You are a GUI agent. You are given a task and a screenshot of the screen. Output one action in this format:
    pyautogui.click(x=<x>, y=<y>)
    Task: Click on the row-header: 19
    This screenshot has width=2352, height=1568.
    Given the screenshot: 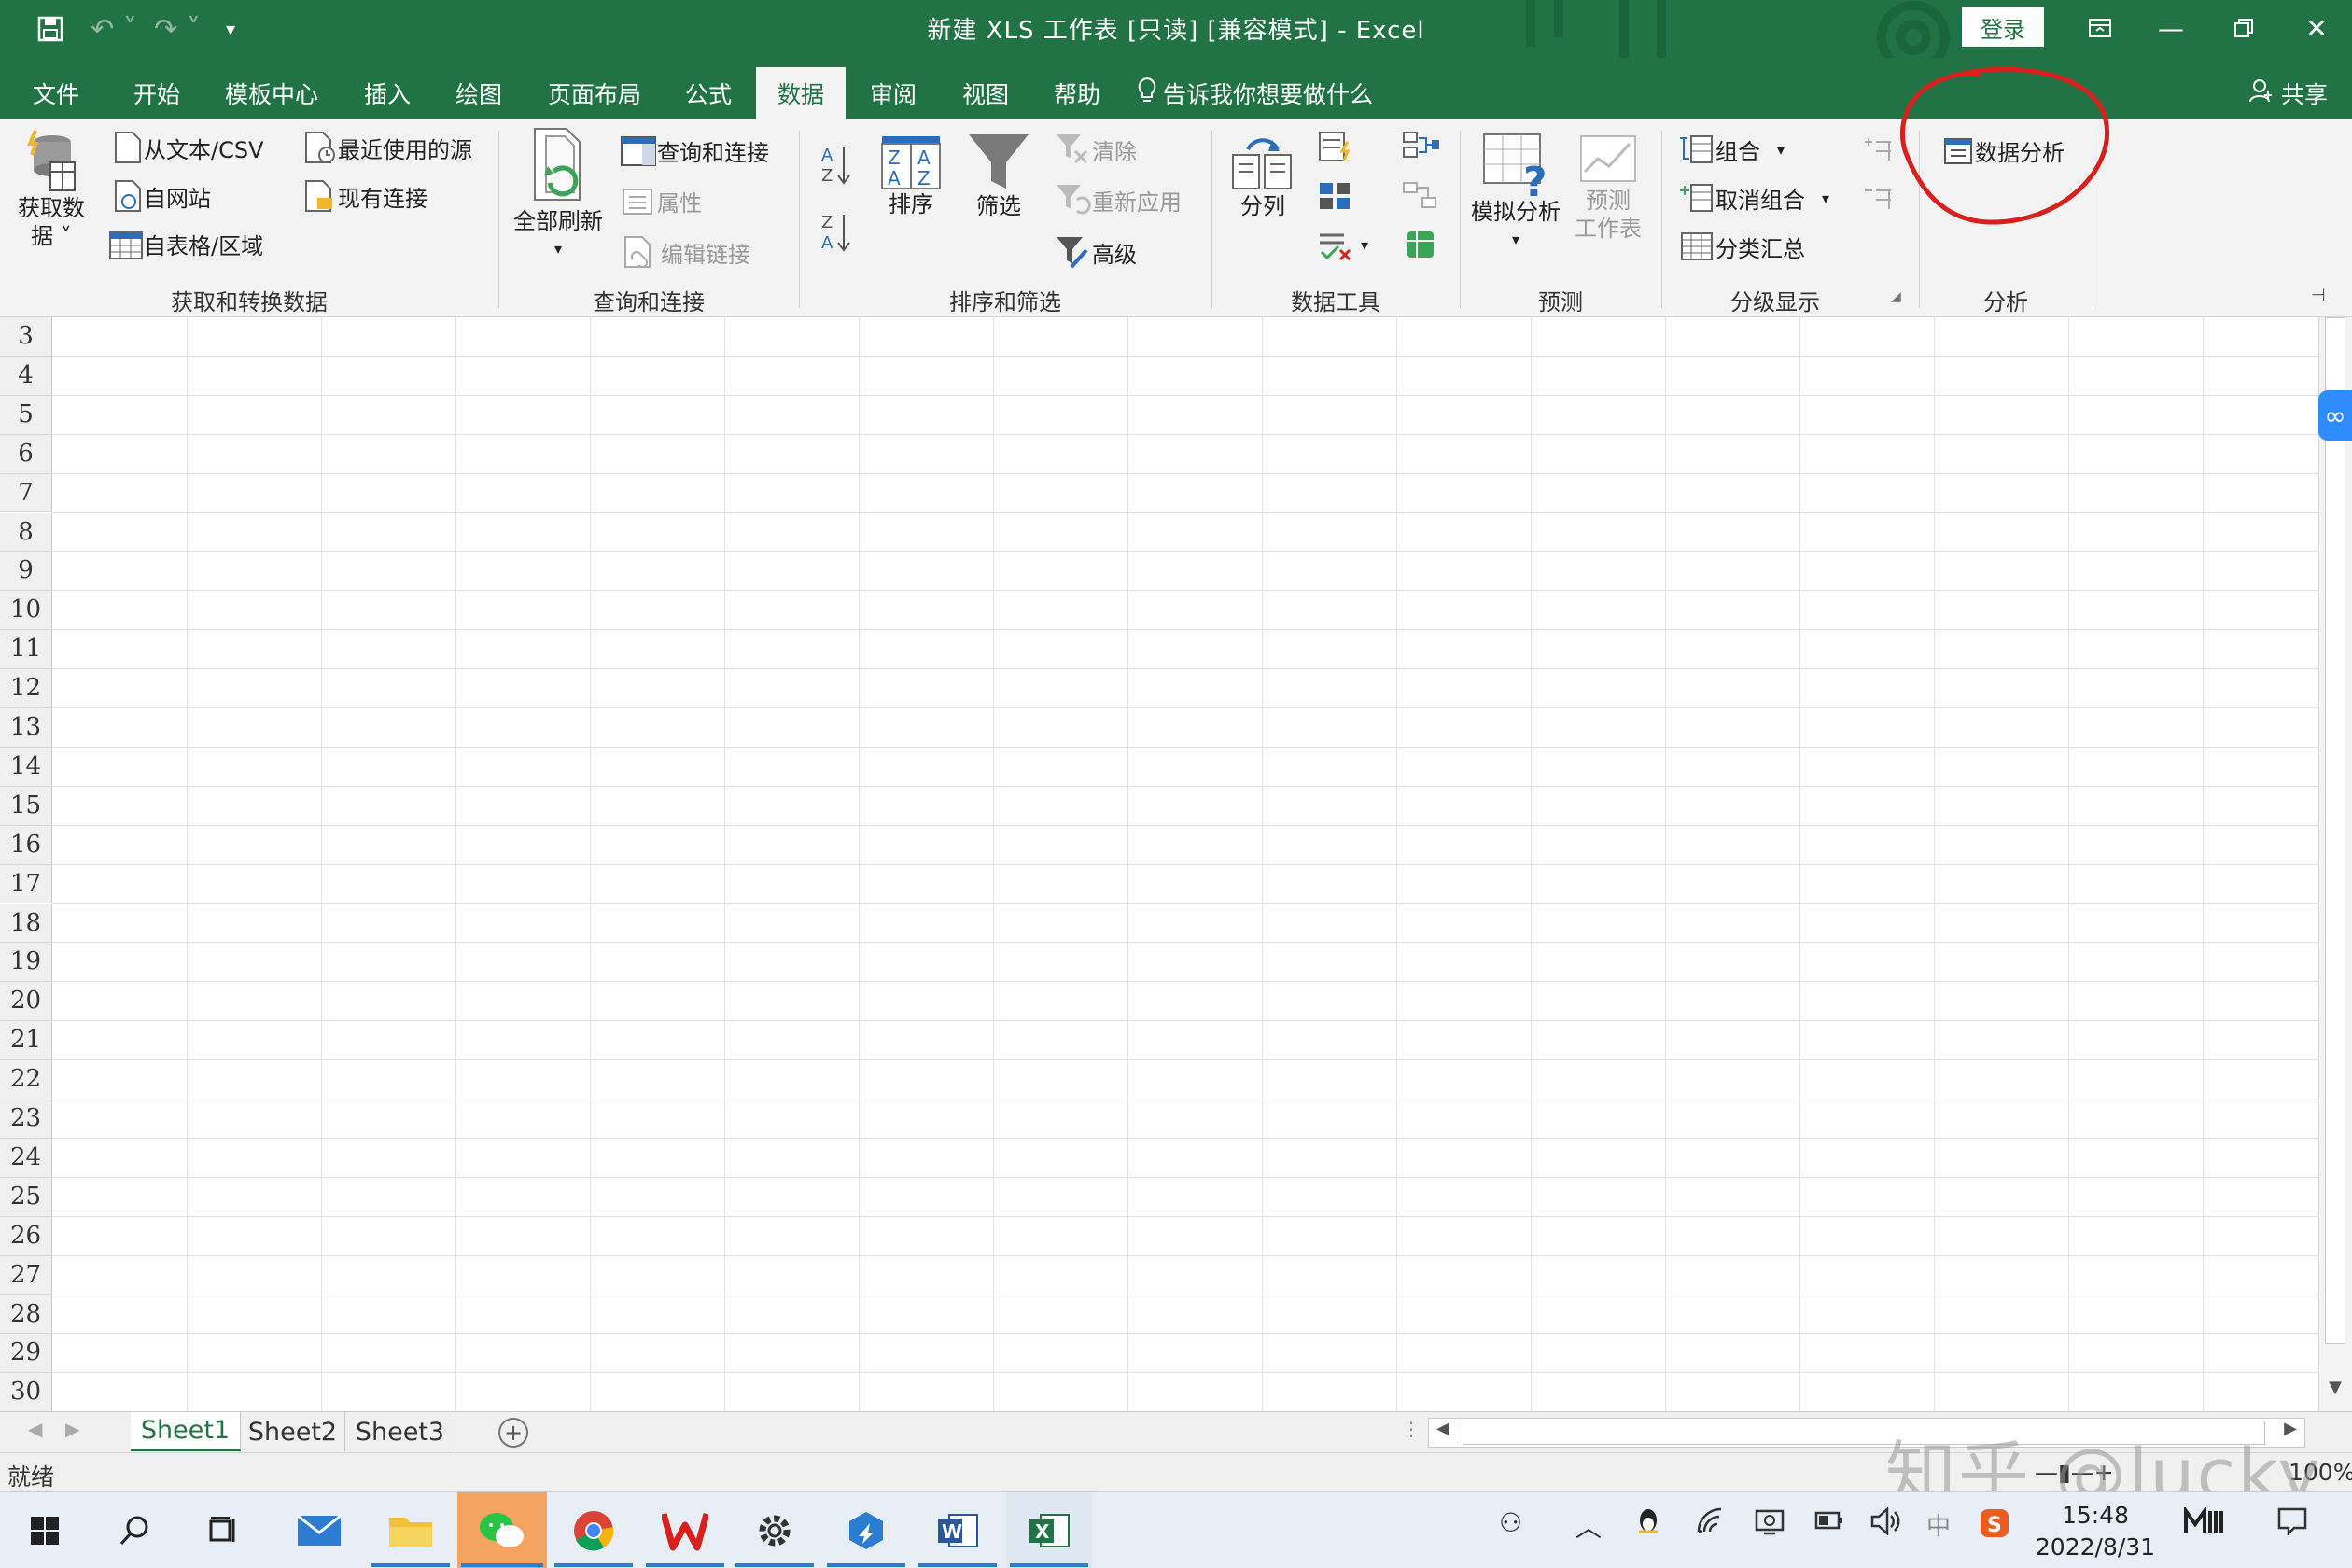 What is the action you would take?
    pyautogui.click(x=26, y=963)
    